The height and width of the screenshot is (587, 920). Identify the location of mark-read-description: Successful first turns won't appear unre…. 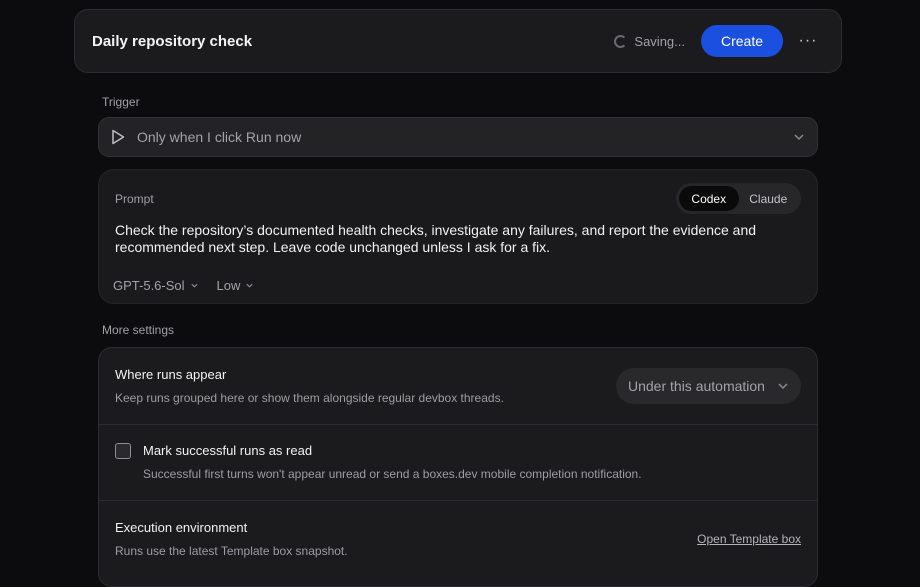
(392, 474).